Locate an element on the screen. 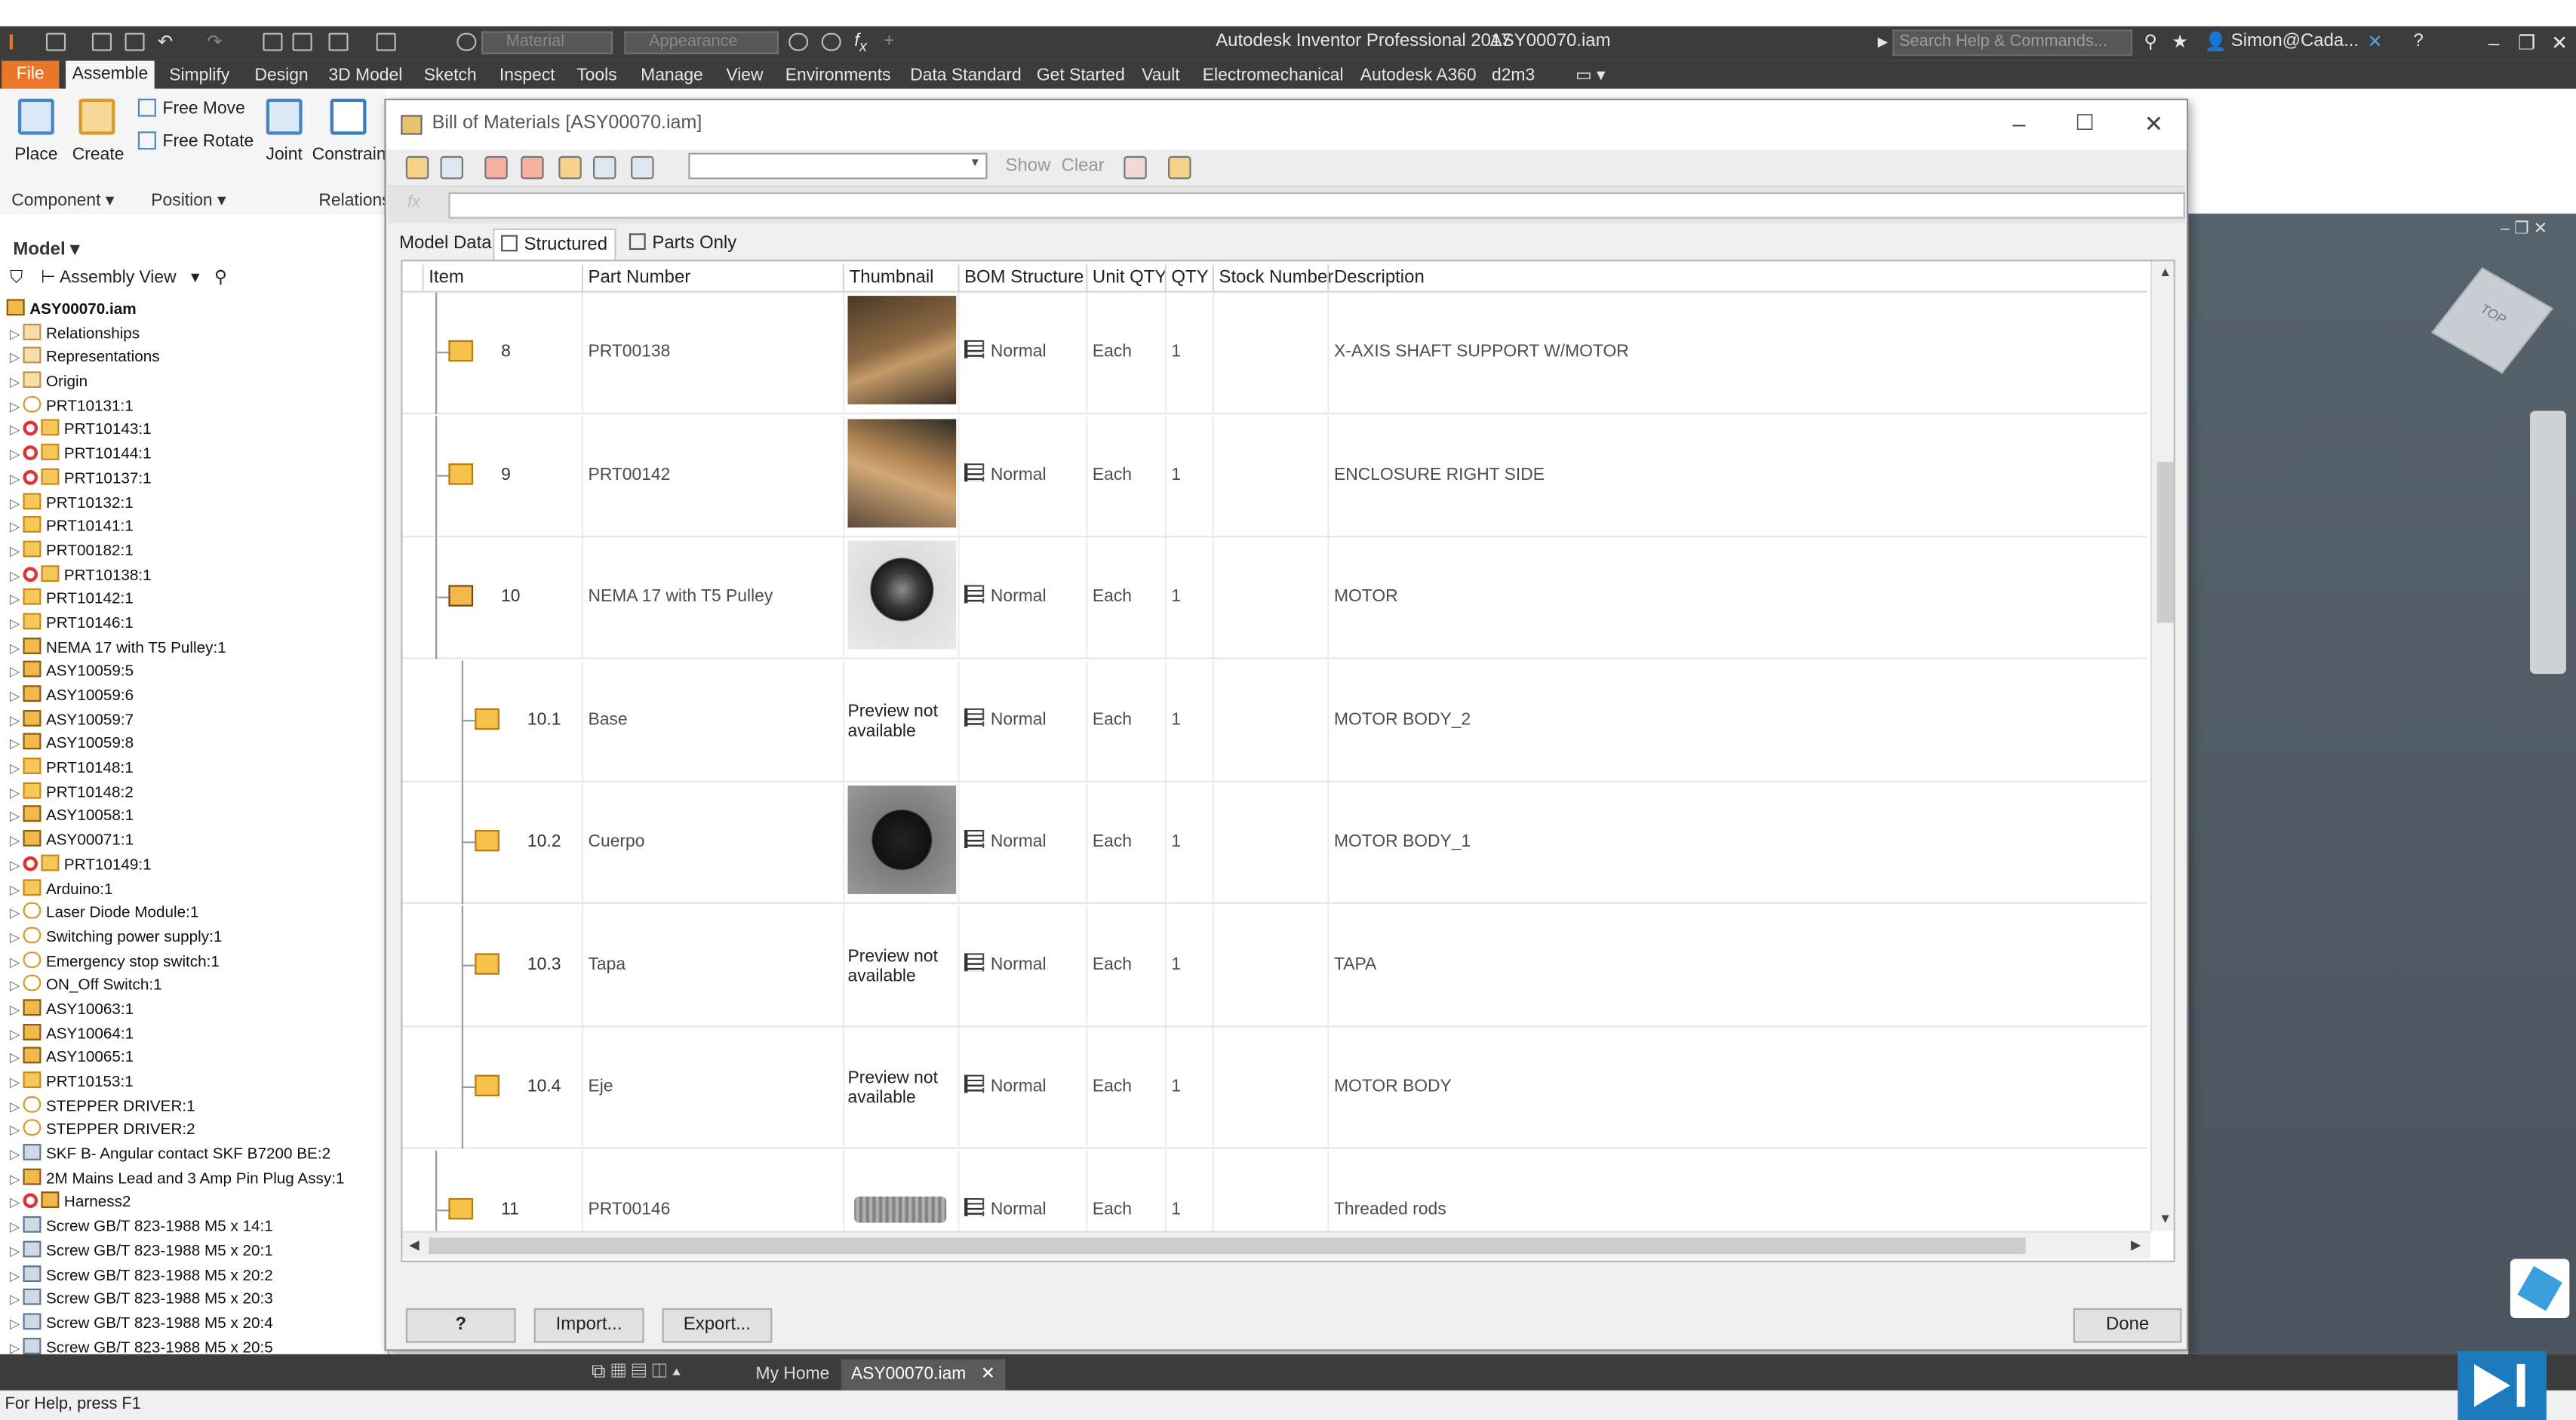 Image resolution: width=2576 pixels, height=1420 pixels. bom-wizard-icon is located at coordinates (1179, 167).